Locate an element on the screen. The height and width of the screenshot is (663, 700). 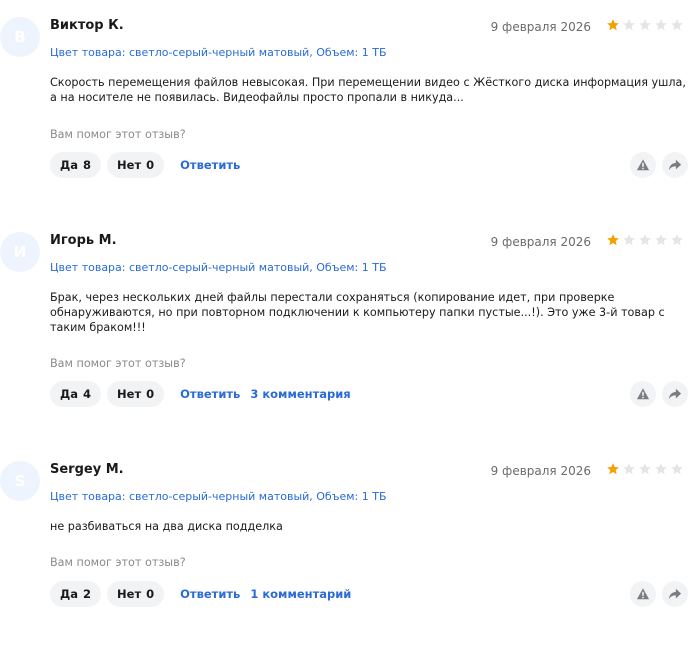
review-actions: Да 4 Нет 0 Ответить 3 комментария is located at coordinates (204, 394).